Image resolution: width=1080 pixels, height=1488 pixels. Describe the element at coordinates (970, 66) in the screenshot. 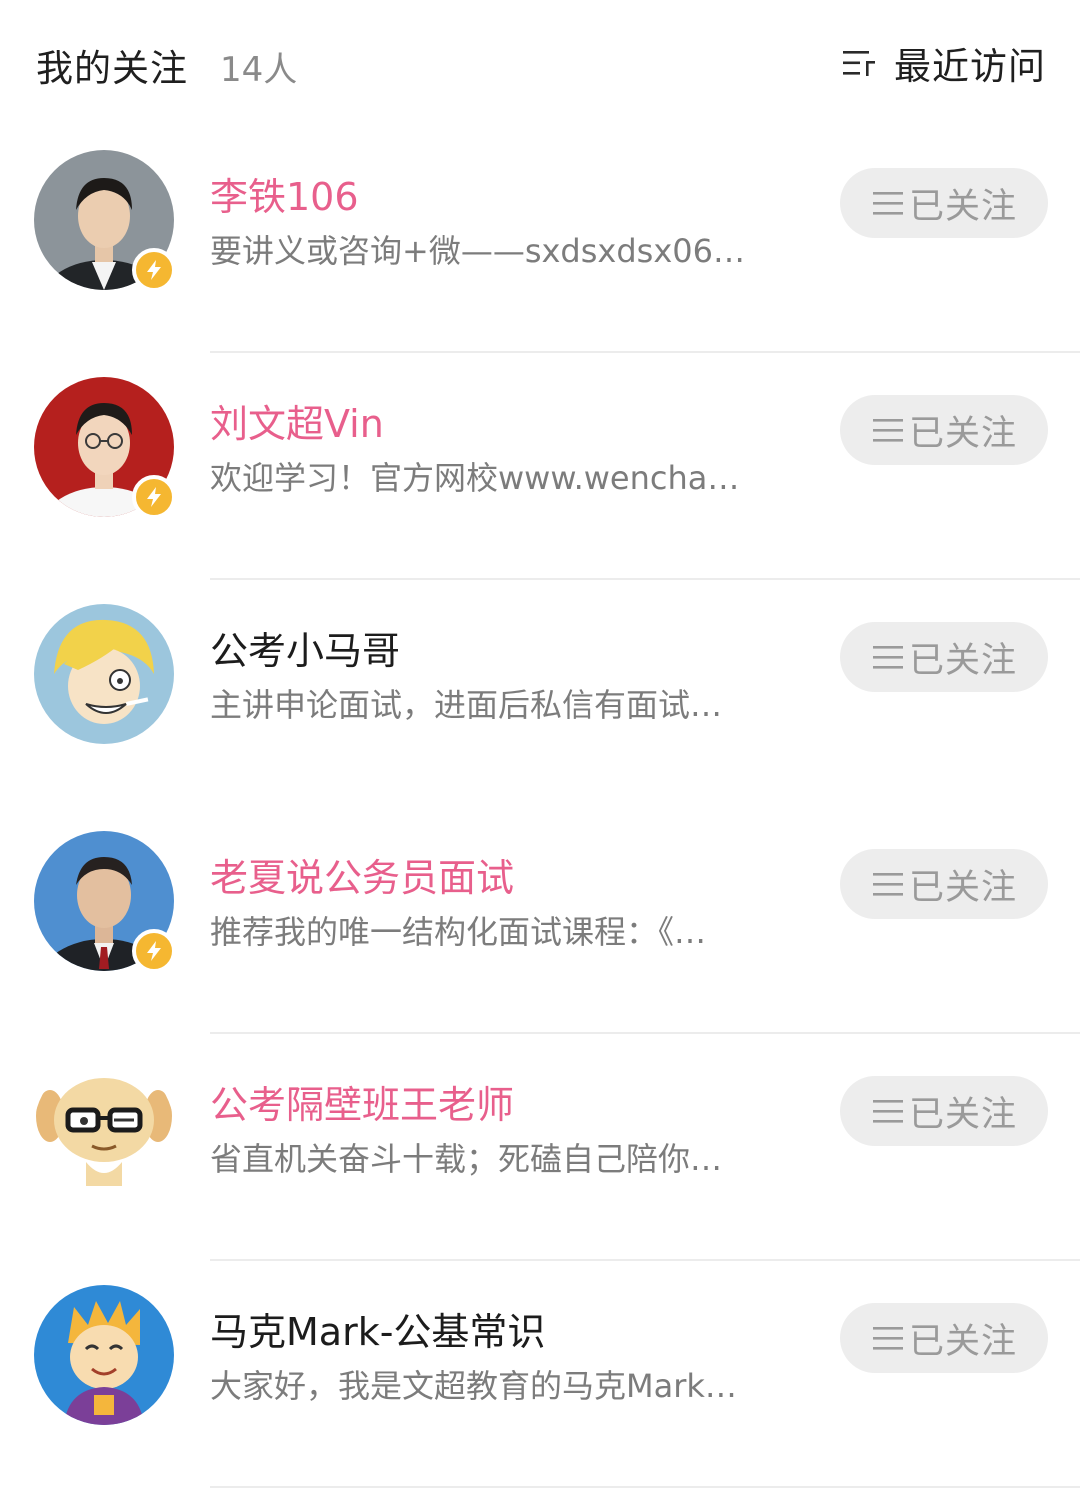

I see `sort-label: 最近访问` at that location.